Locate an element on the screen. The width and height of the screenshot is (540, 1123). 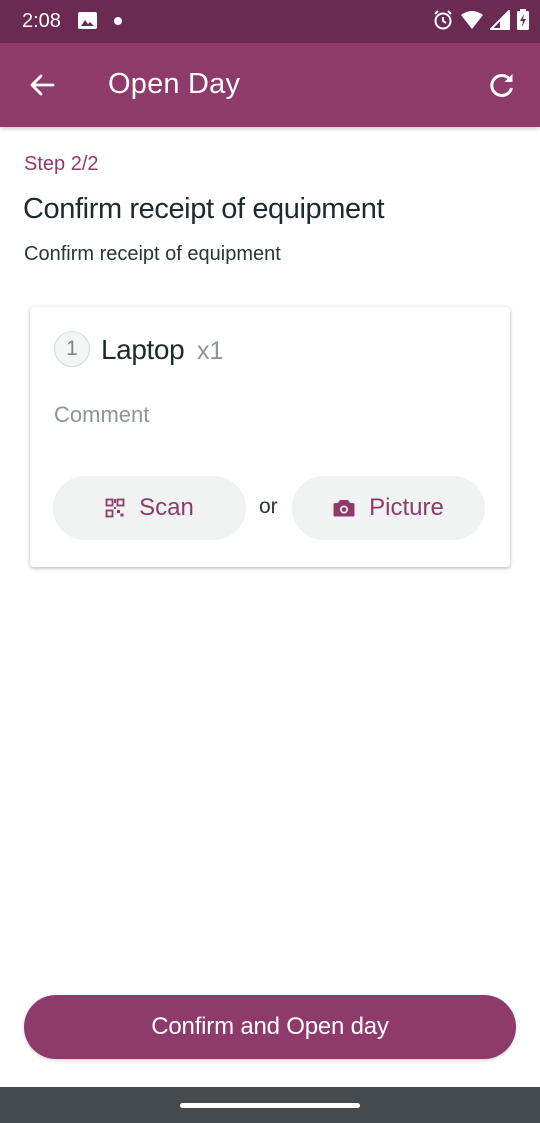
picture-label: Picture is located at coordinates (406, 507).